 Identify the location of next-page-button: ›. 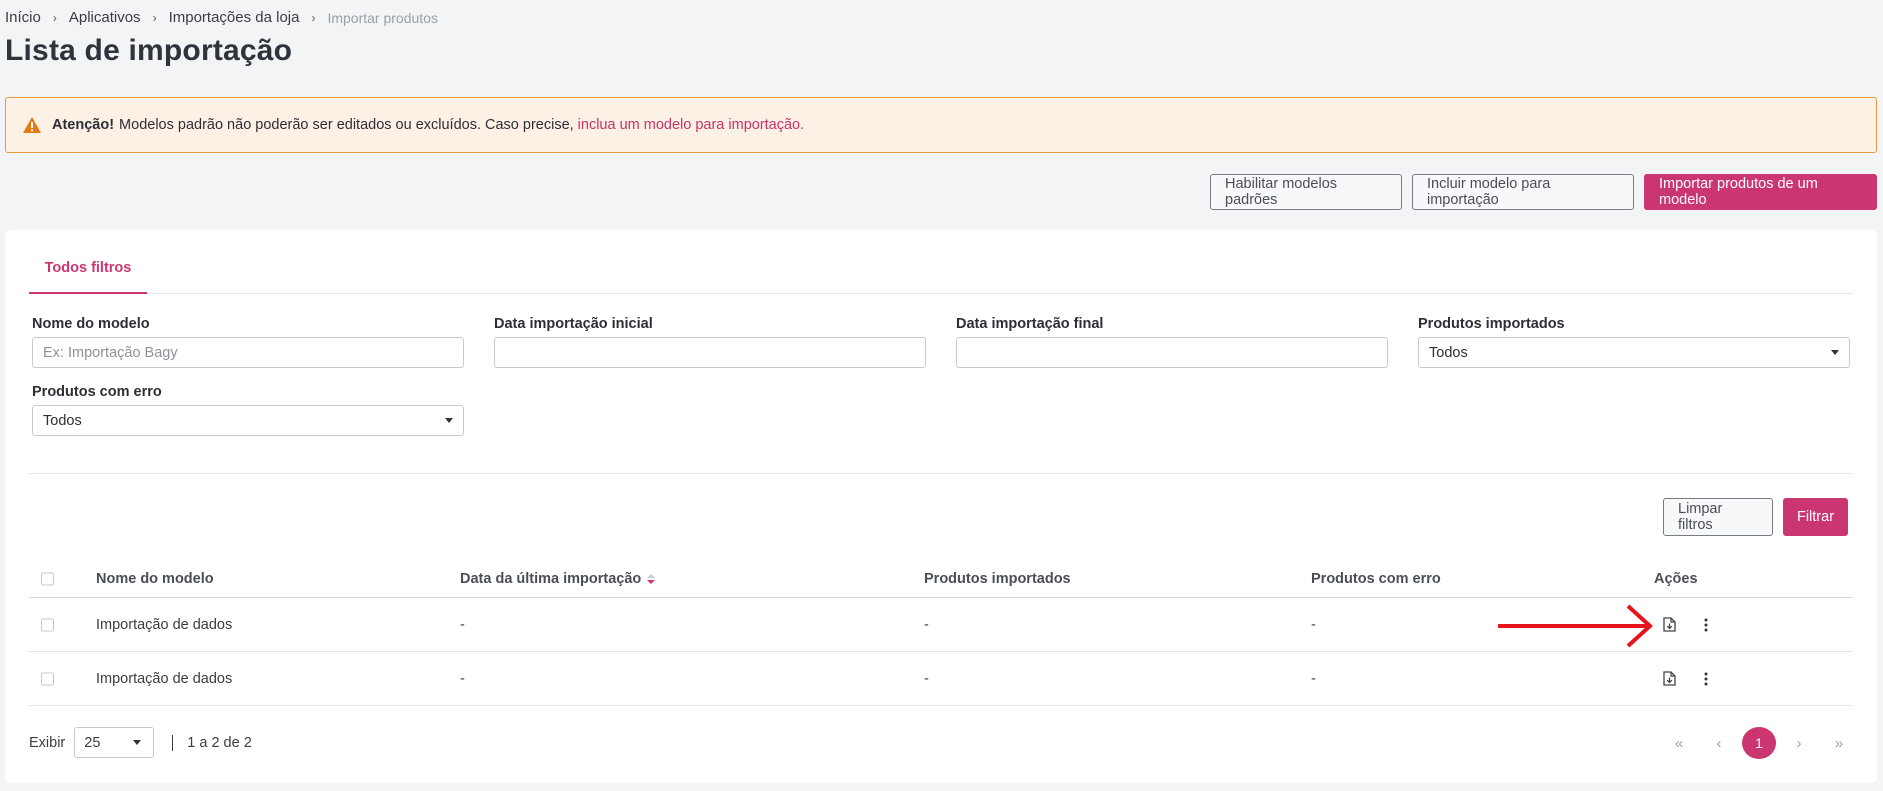
(1799, 743).